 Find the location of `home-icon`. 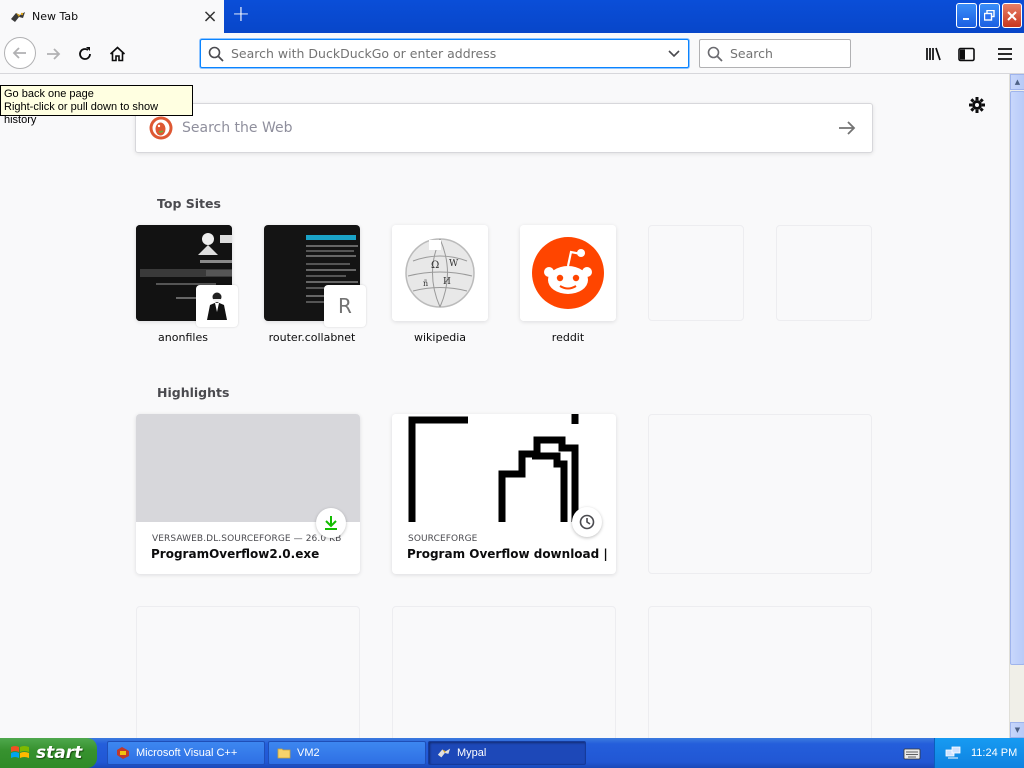

home-icon is located at coordinates (117, 54).